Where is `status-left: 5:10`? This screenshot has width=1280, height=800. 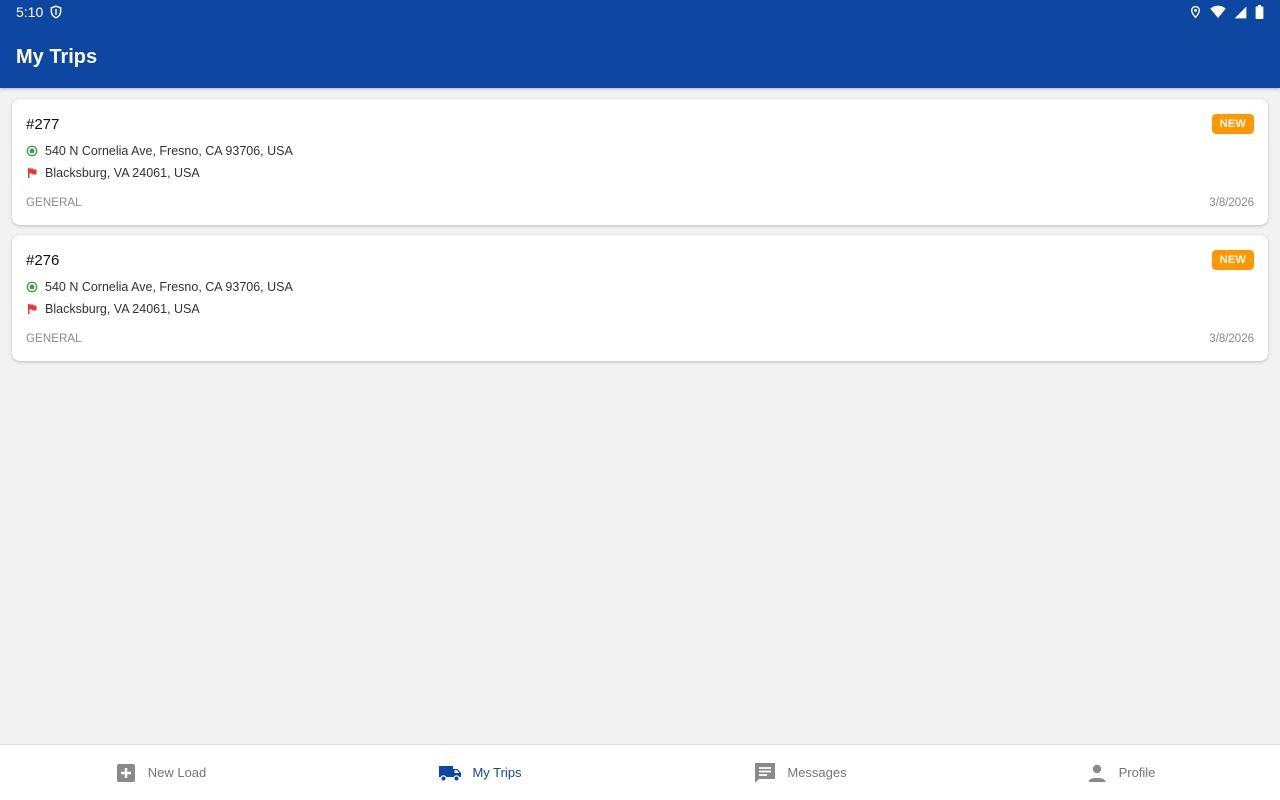 status-left: 5:10 is located at coordinates (39, 12).